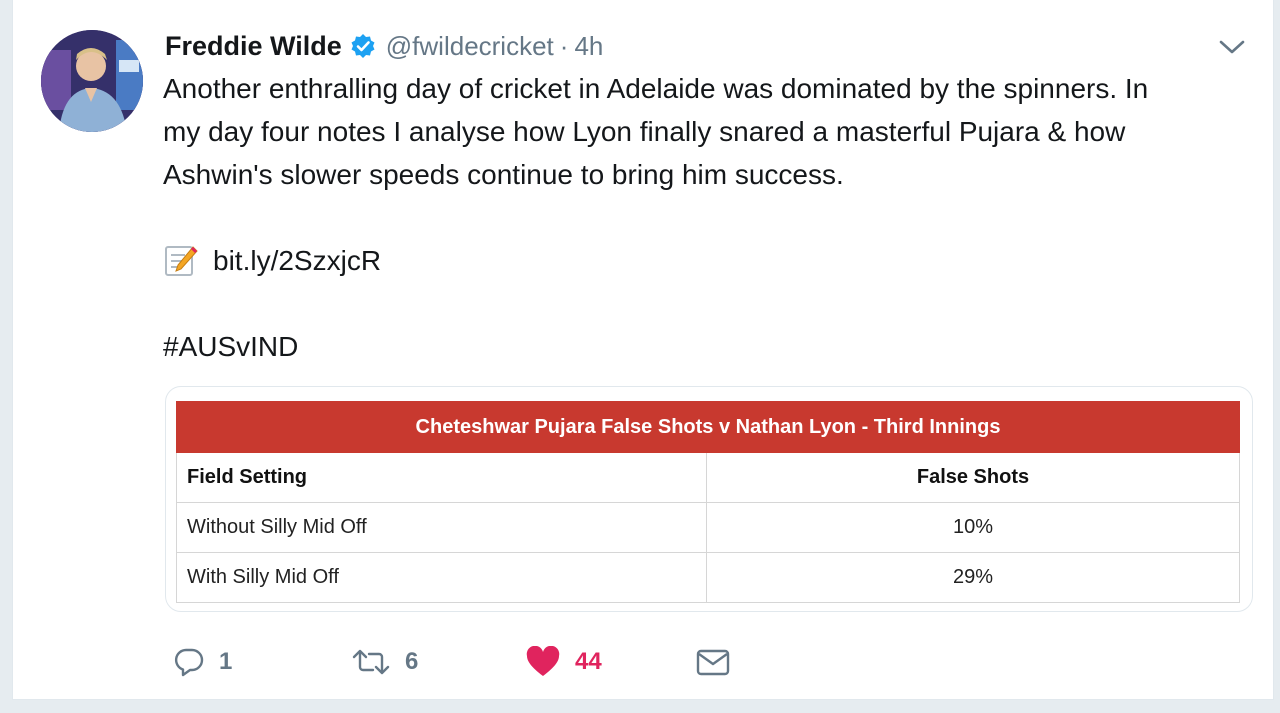 The width and height of the screenshot is (1280, 713). I want to click on verified-badge-icon, so click(363, 46).